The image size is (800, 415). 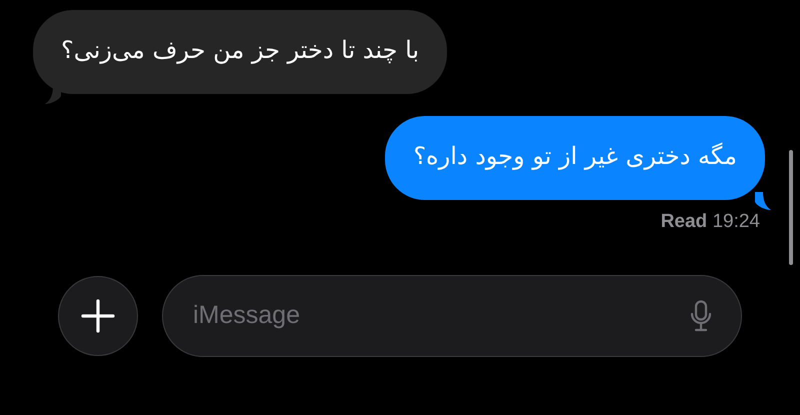 I want to click on microphone-icon, so click(x=701, y=316).